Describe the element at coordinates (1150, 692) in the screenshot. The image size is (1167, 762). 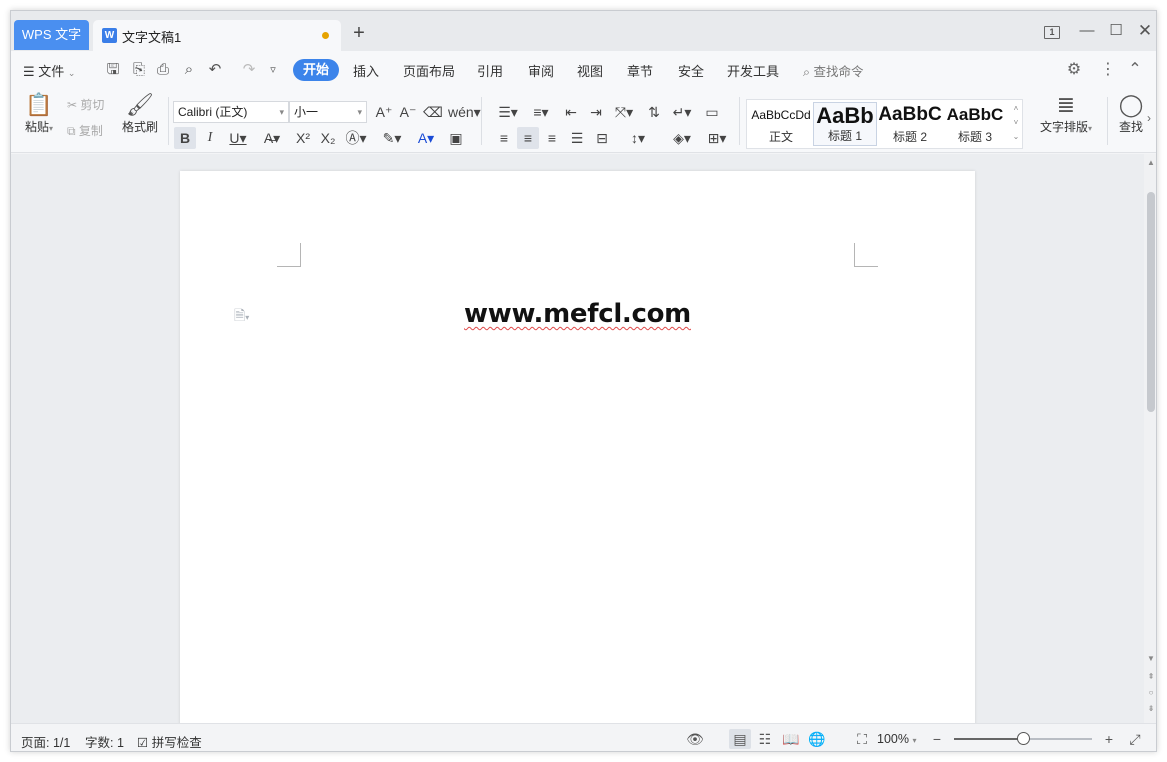
I see `select-browse-object-icon: ○` at that location.